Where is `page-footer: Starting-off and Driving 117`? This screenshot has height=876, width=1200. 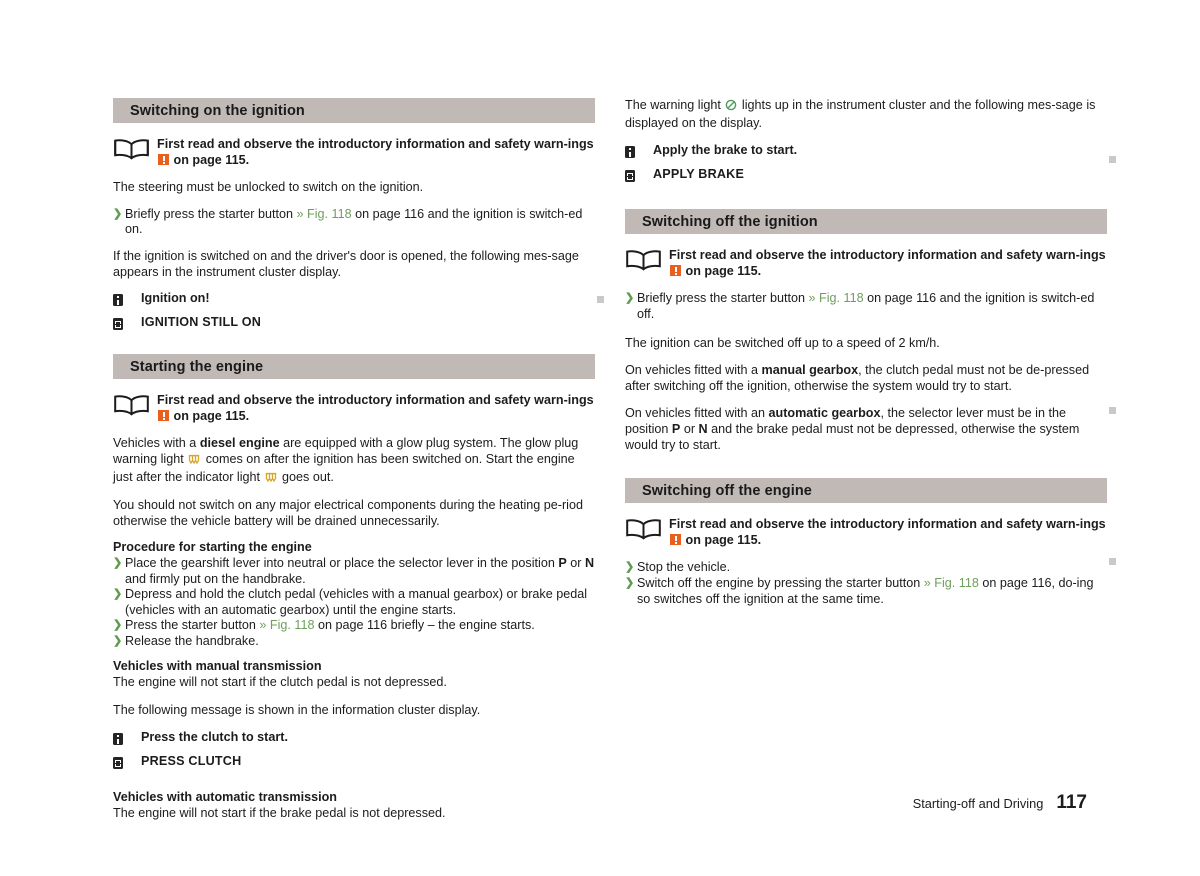 page-footer: Starting-off and Driving 117 is located at coordinates (1000, 803).